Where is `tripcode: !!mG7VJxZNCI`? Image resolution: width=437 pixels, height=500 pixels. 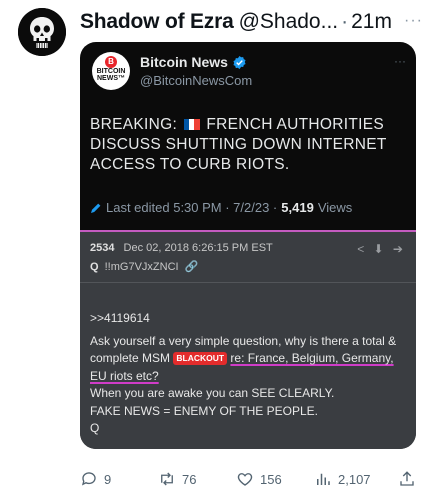 tripcode: !!mG7VJxZNCI is located at coordinates (141, 267).